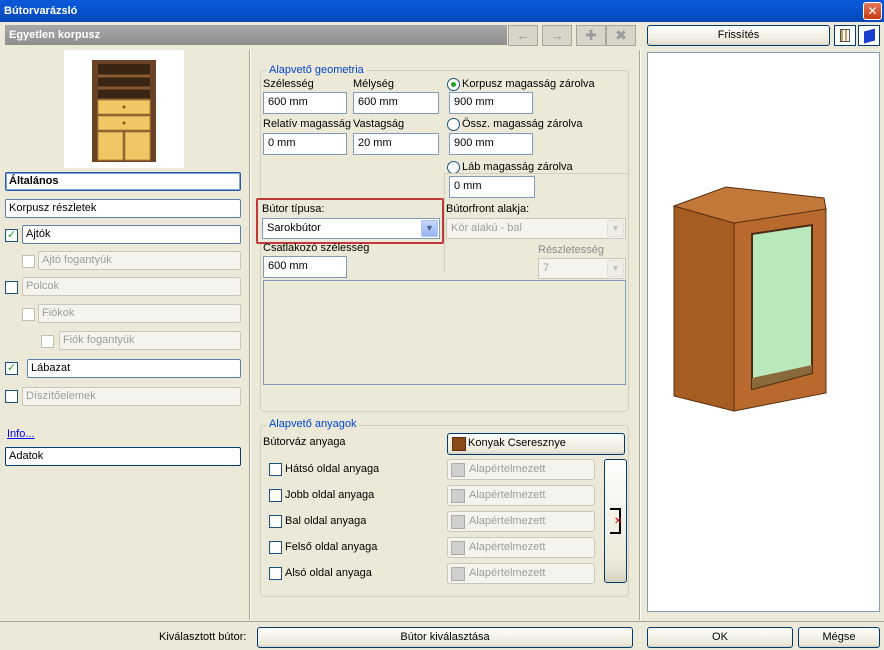 Image resolution: width=884 pixels, height=650 pixels. Describe the element at coordinates (453, 84) in the screenshot. I see `body-height-locked-radio` at that location.